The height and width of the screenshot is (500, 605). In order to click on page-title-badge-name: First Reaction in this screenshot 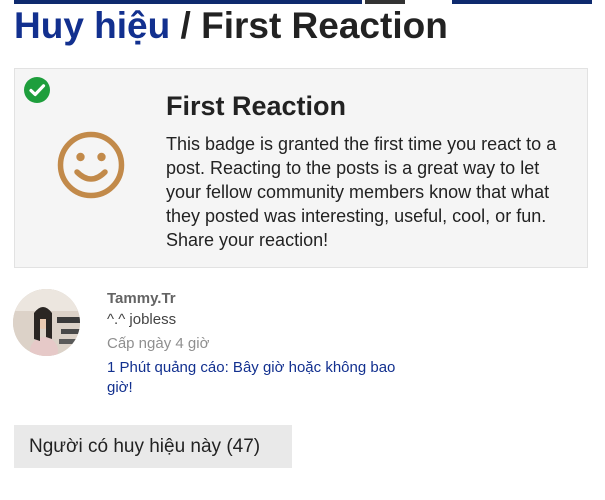, I will do `click(324, 25)`.